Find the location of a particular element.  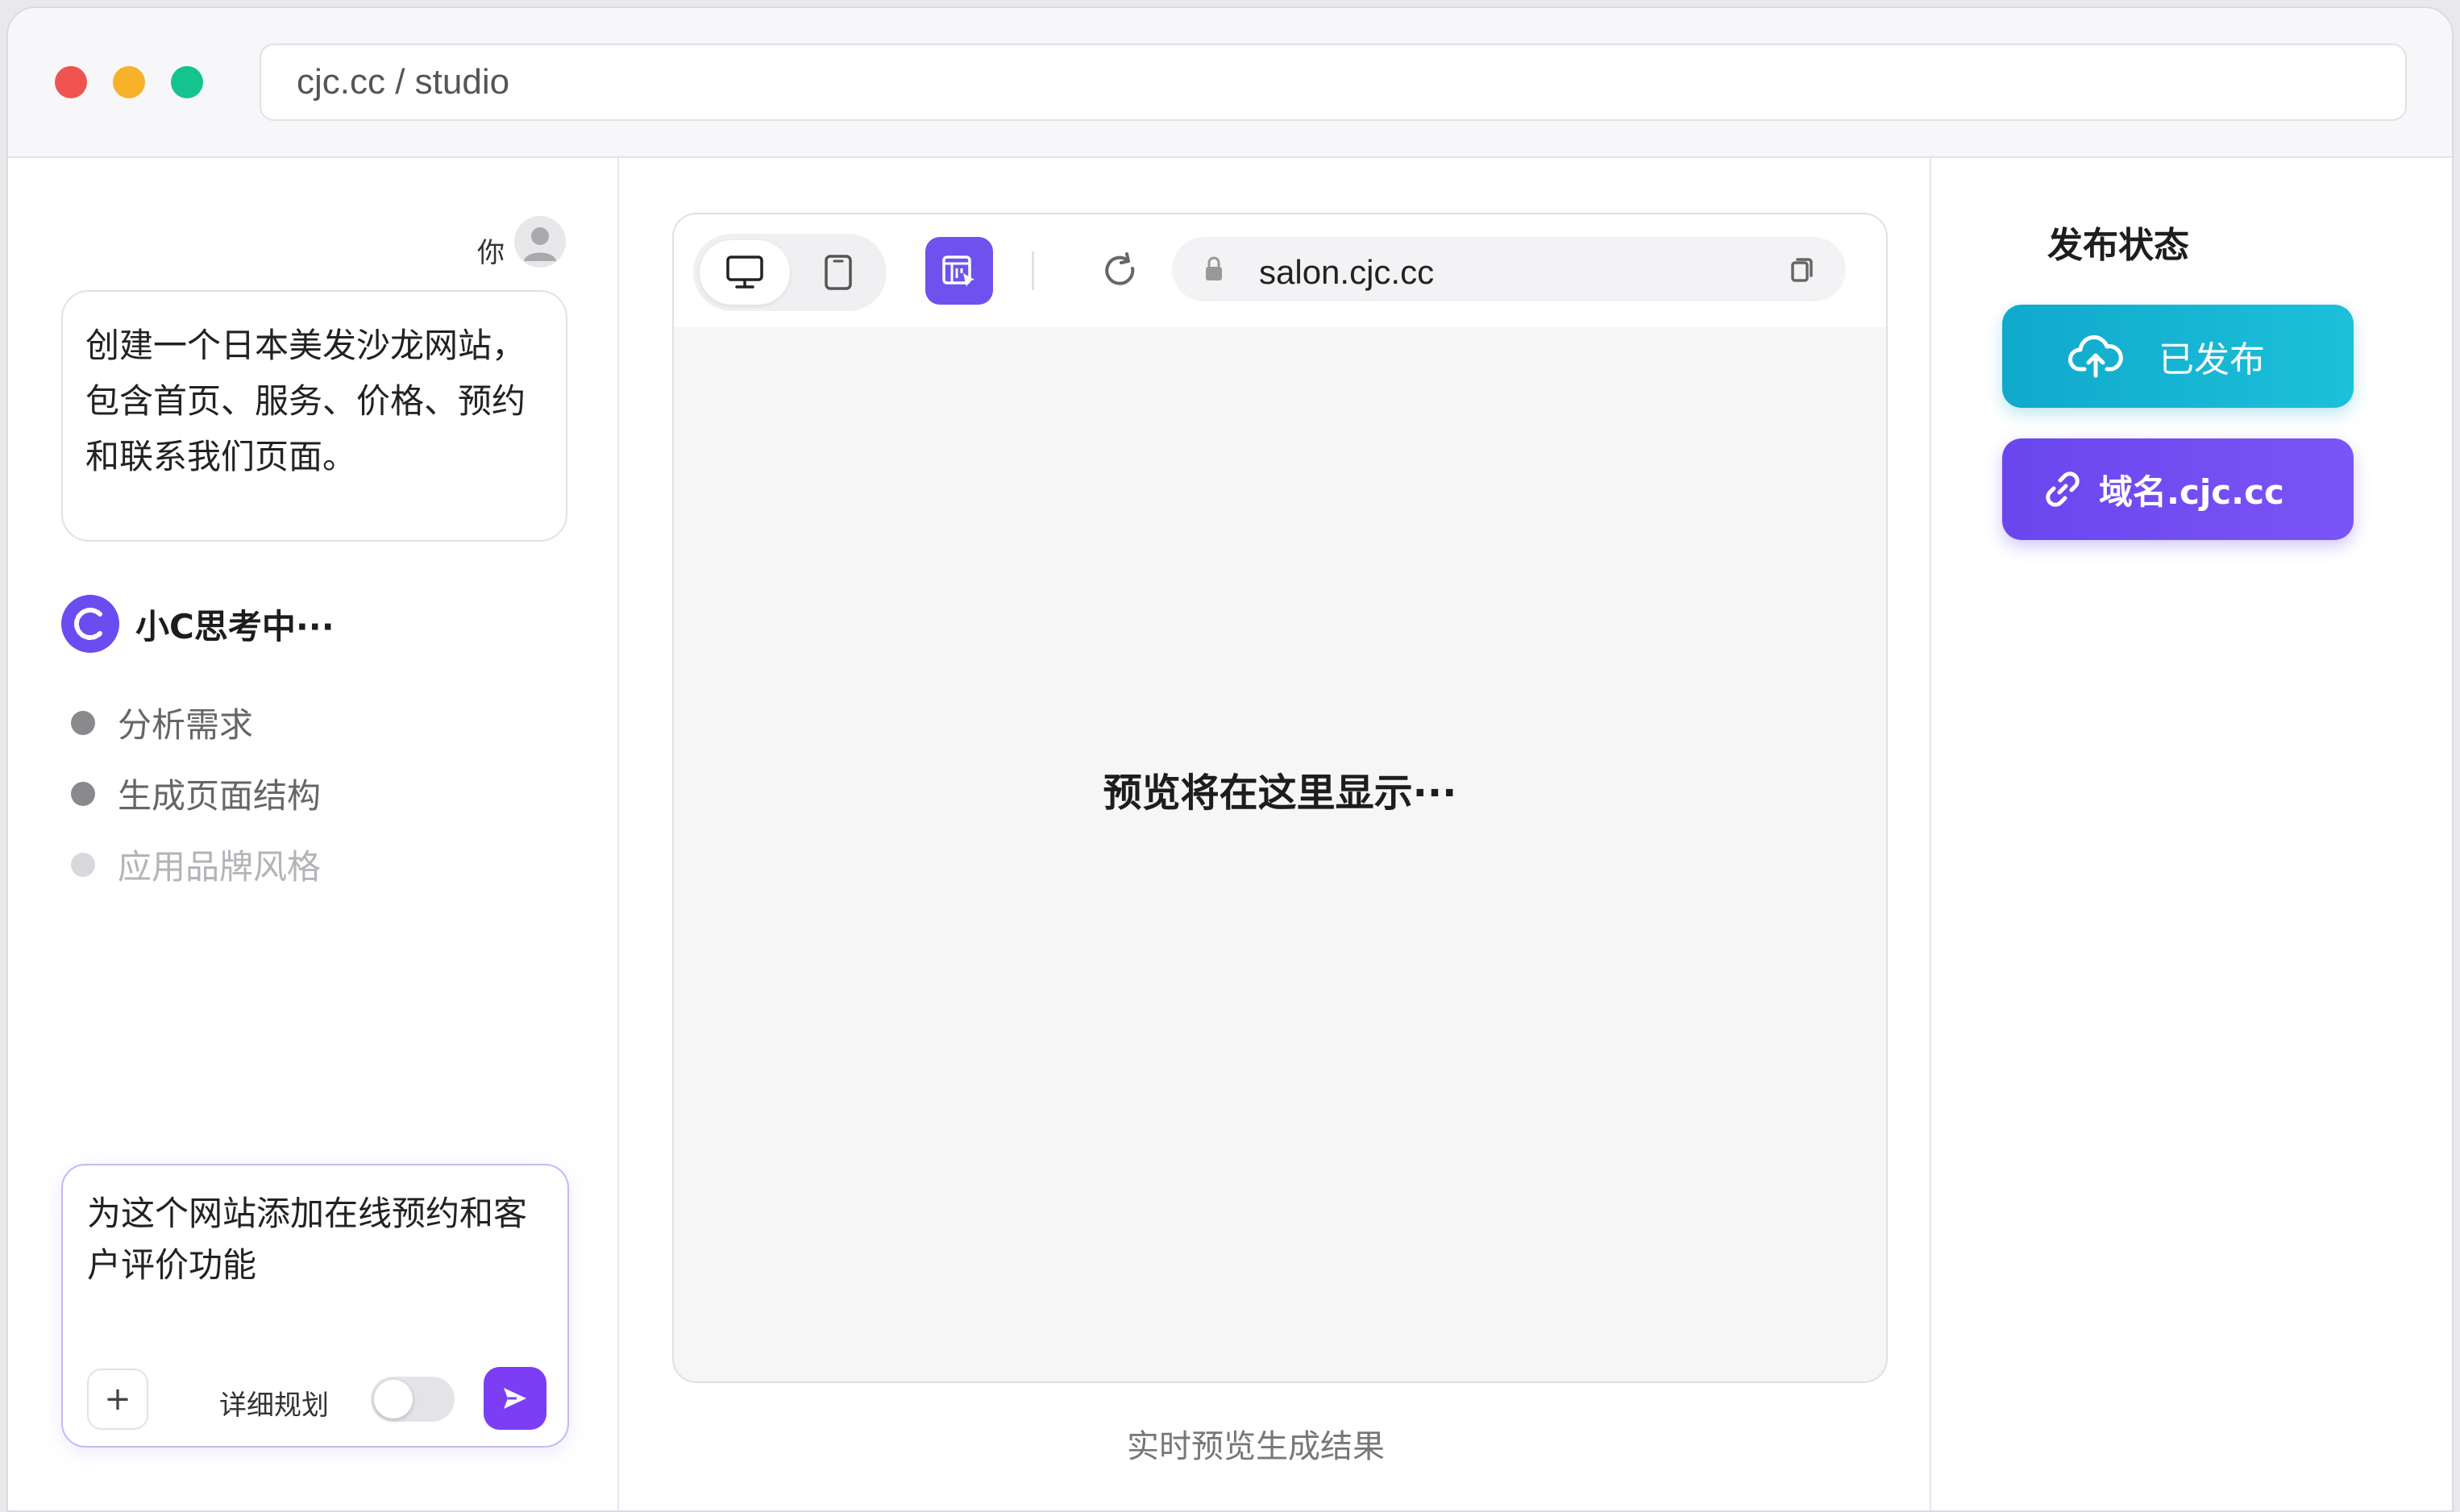

maximize-window-button is located at coordinates (187, 82).